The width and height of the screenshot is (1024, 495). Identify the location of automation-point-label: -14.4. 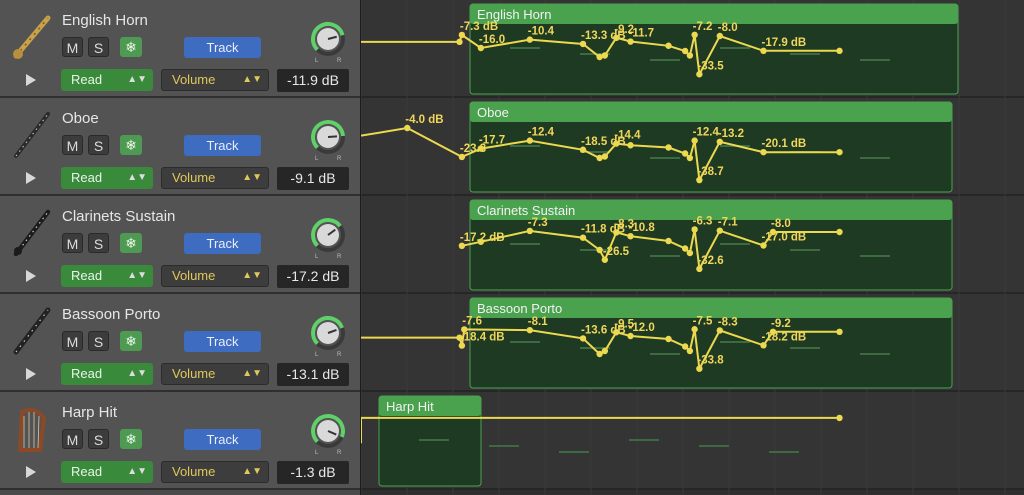
(627, 136).